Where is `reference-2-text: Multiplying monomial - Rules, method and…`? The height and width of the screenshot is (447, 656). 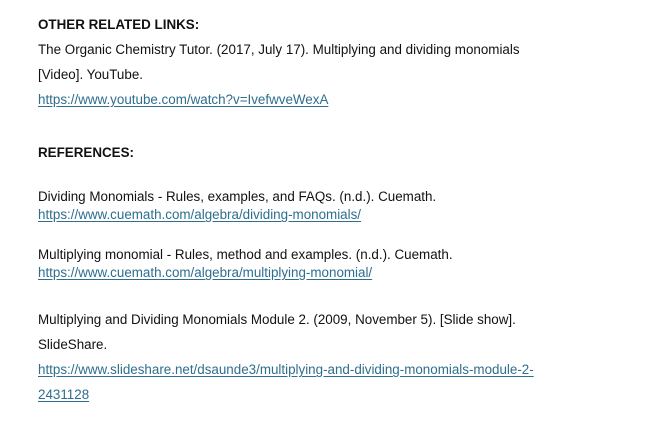
reference-2-text: Multiplying monomial - Rules, method and… is located at coordinates (245, 254).